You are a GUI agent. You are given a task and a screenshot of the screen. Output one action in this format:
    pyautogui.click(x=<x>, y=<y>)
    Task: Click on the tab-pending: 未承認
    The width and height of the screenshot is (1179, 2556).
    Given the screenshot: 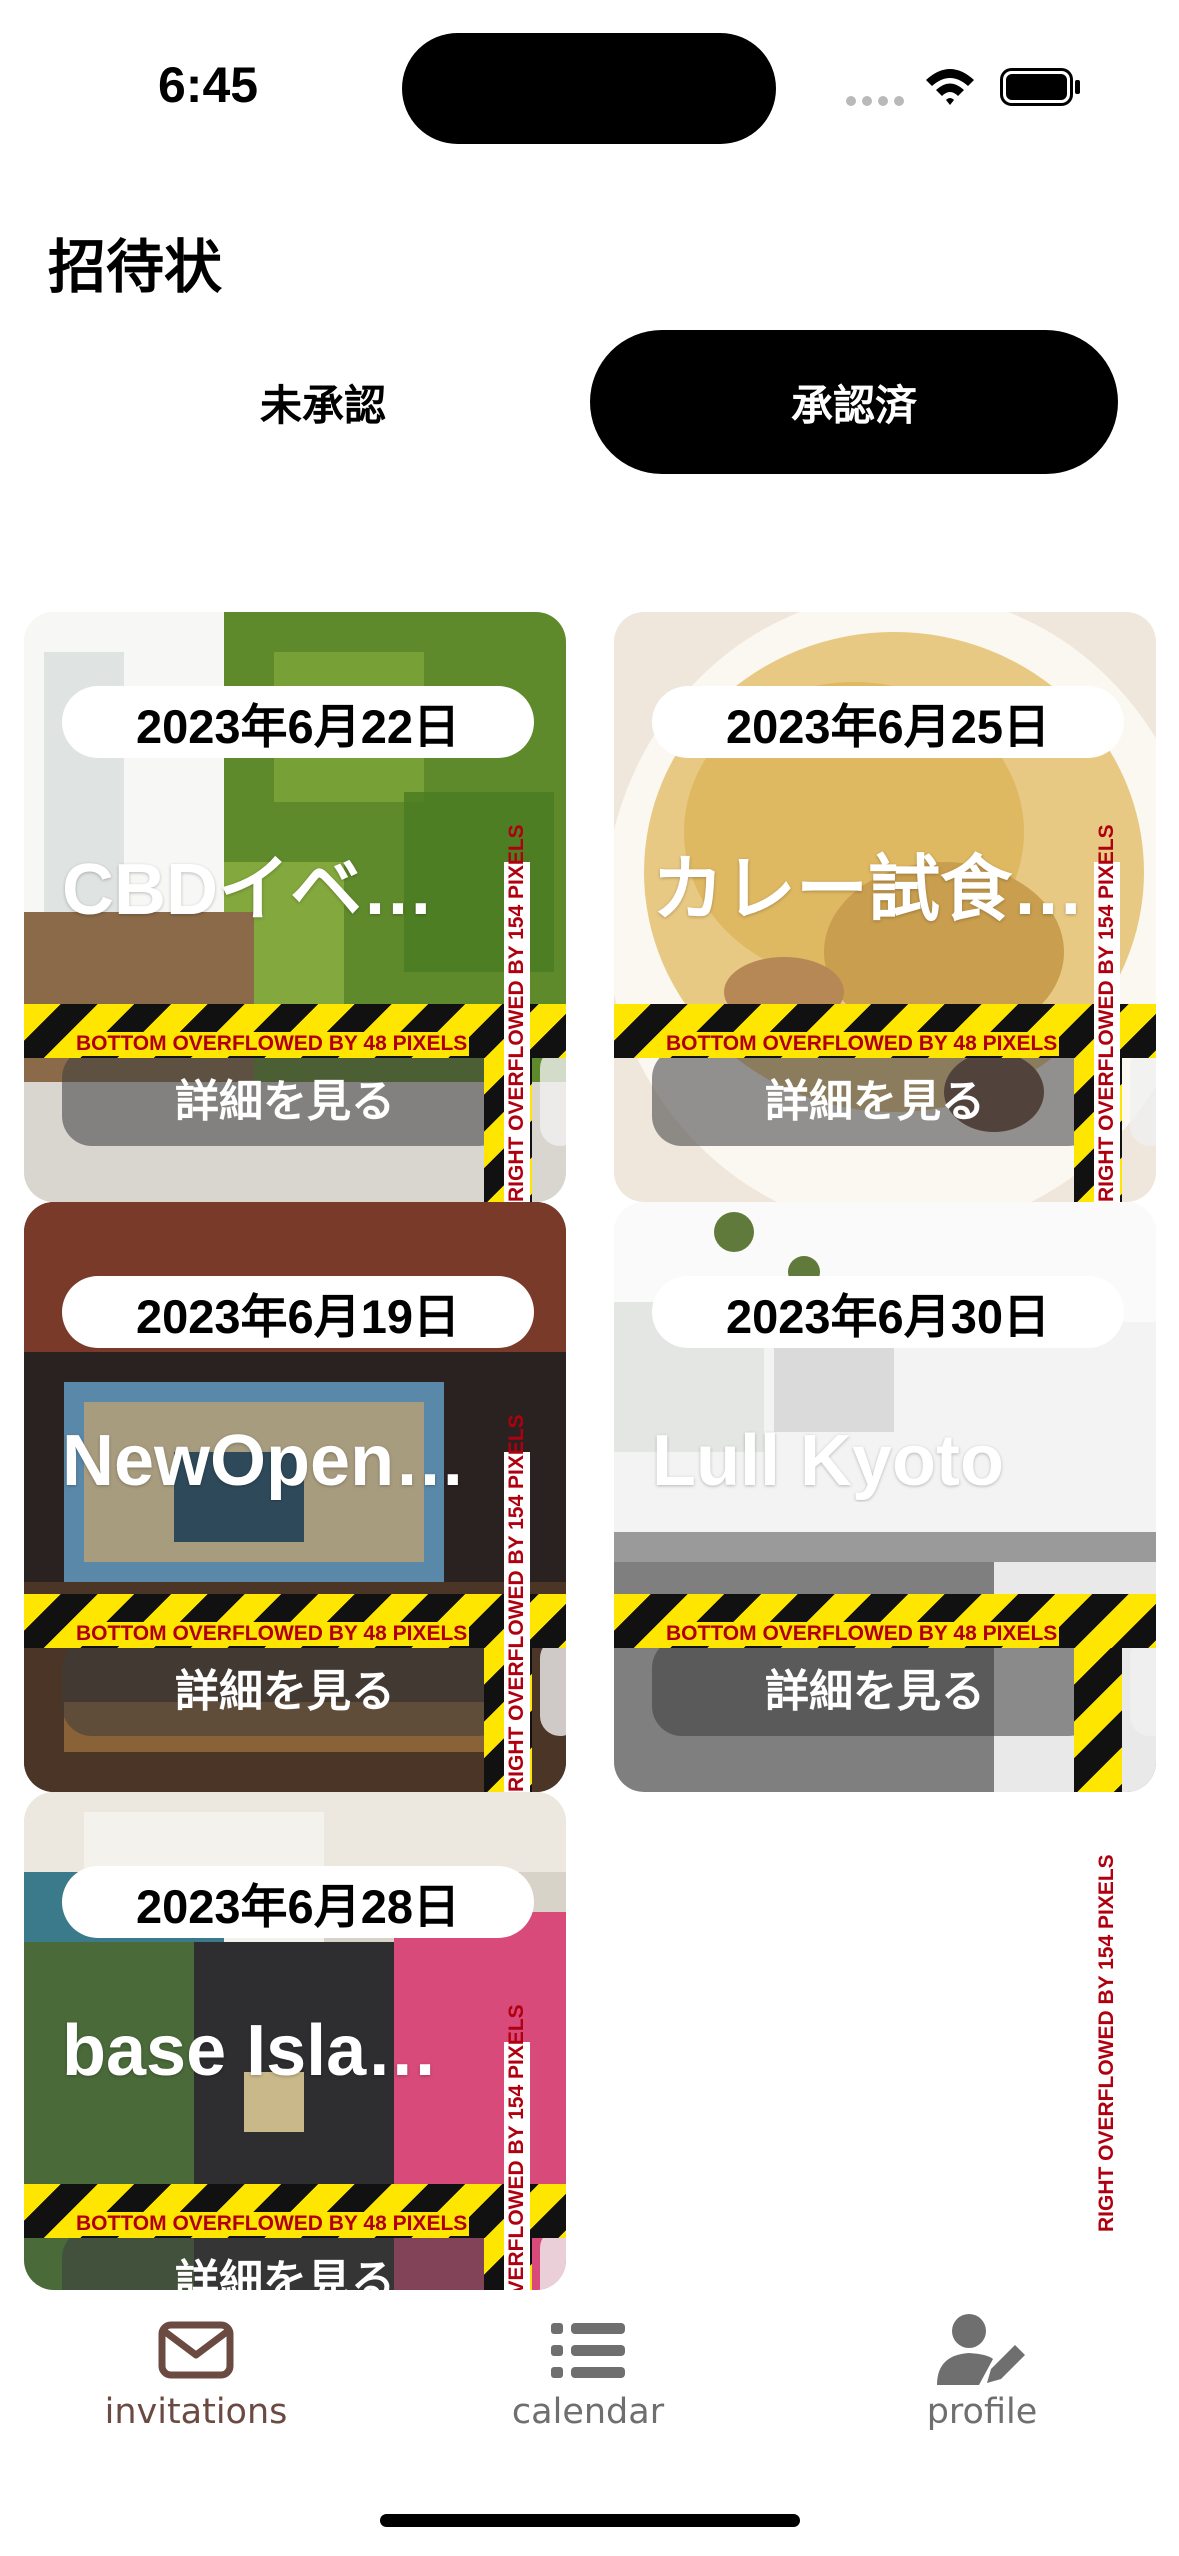 What is the action you would take?
    pyautogui.click(x=323, y=402)
    